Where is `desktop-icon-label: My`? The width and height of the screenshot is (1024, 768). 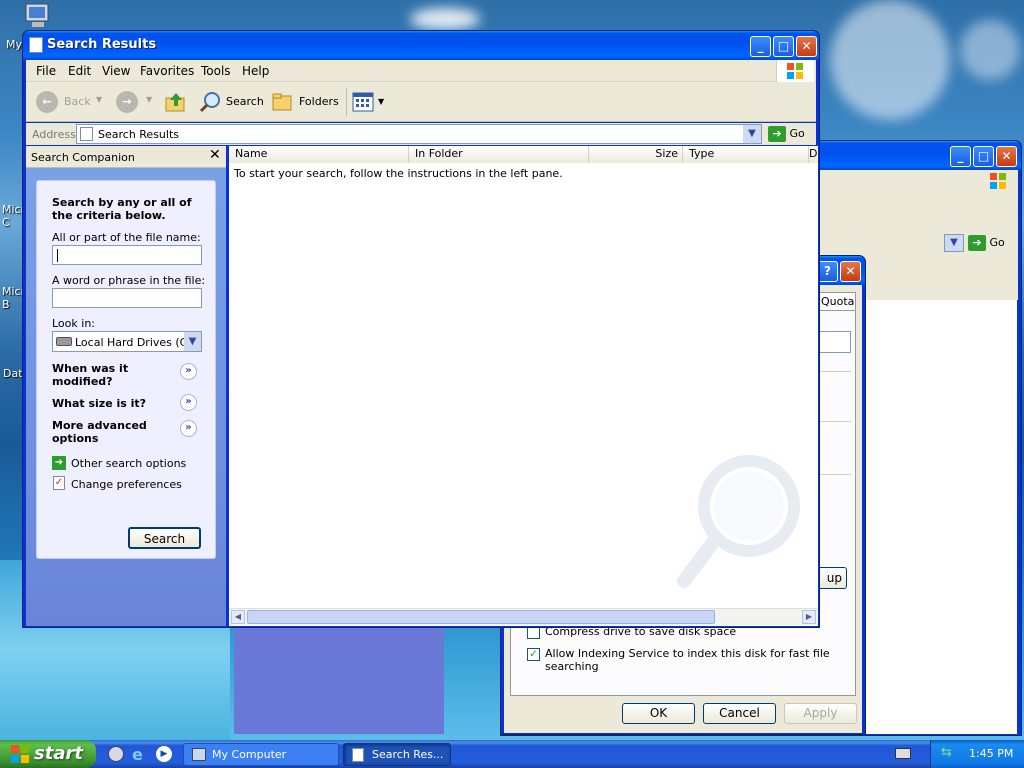
desktop-icon-label: My is located at coordinates (14, 44).